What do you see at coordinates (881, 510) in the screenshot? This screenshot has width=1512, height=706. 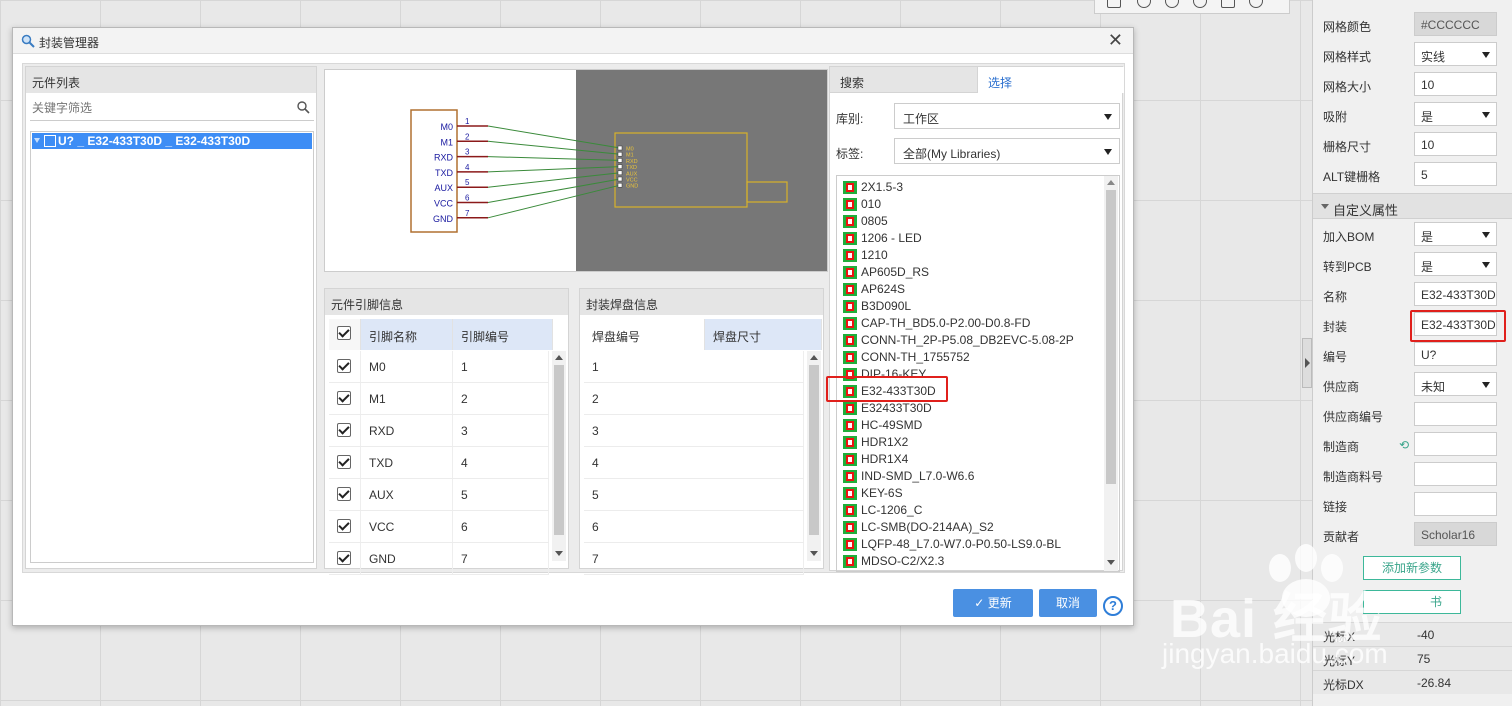 I see `list-item: LC-1206_C` at bounding box center [881, 510].